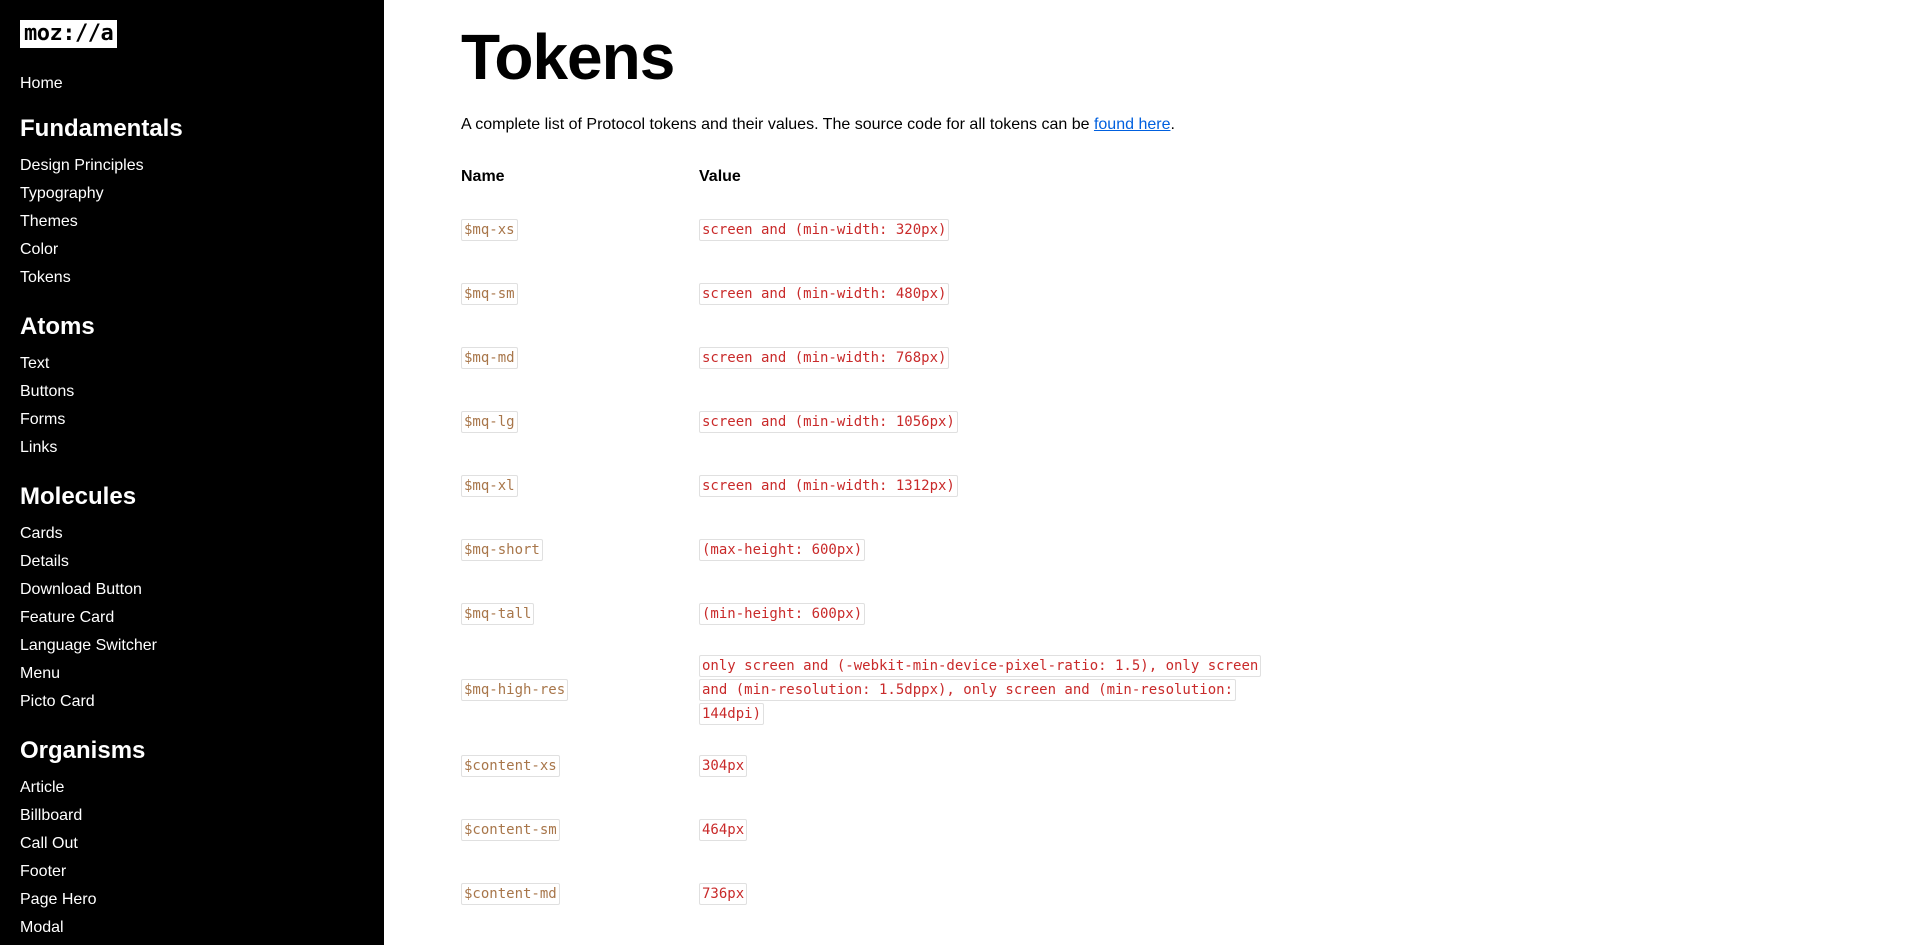  What do you see at coordinates (580, 294) in the screenshot?
I see `token-name-cell: $mq-sm` at bounding box center [580, 294].